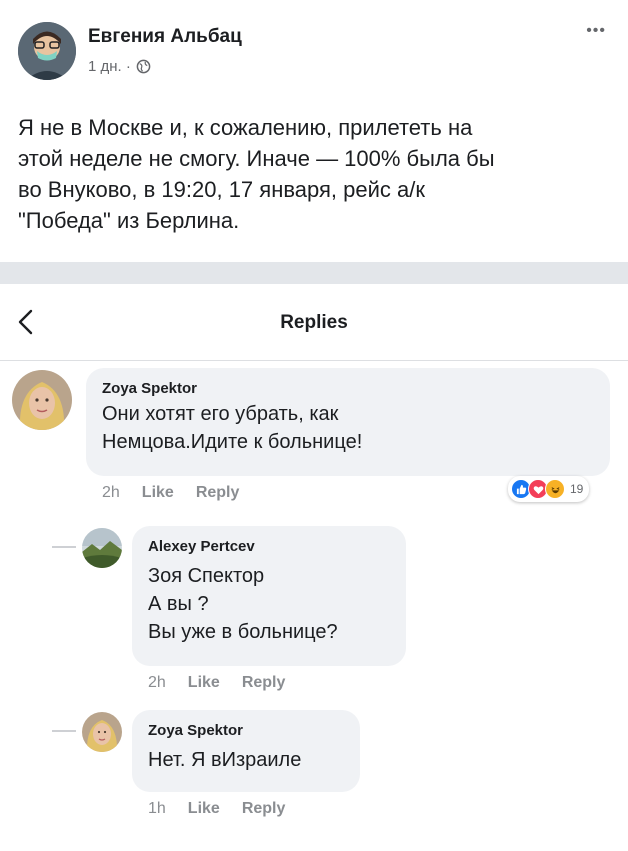 This screenshot has height=851, width=628. What do you see at coordinates (314, 273) in the screenshot?
I see `section-divider` at bounding box center [314, 273].